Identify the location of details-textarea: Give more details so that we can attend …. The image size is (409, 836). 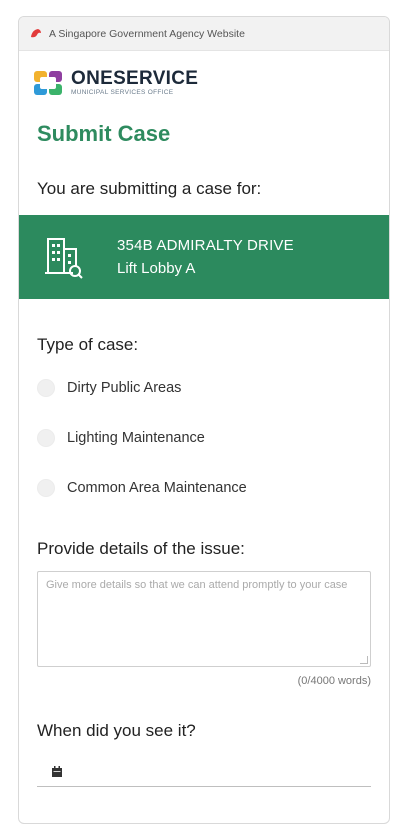
(204, 619).